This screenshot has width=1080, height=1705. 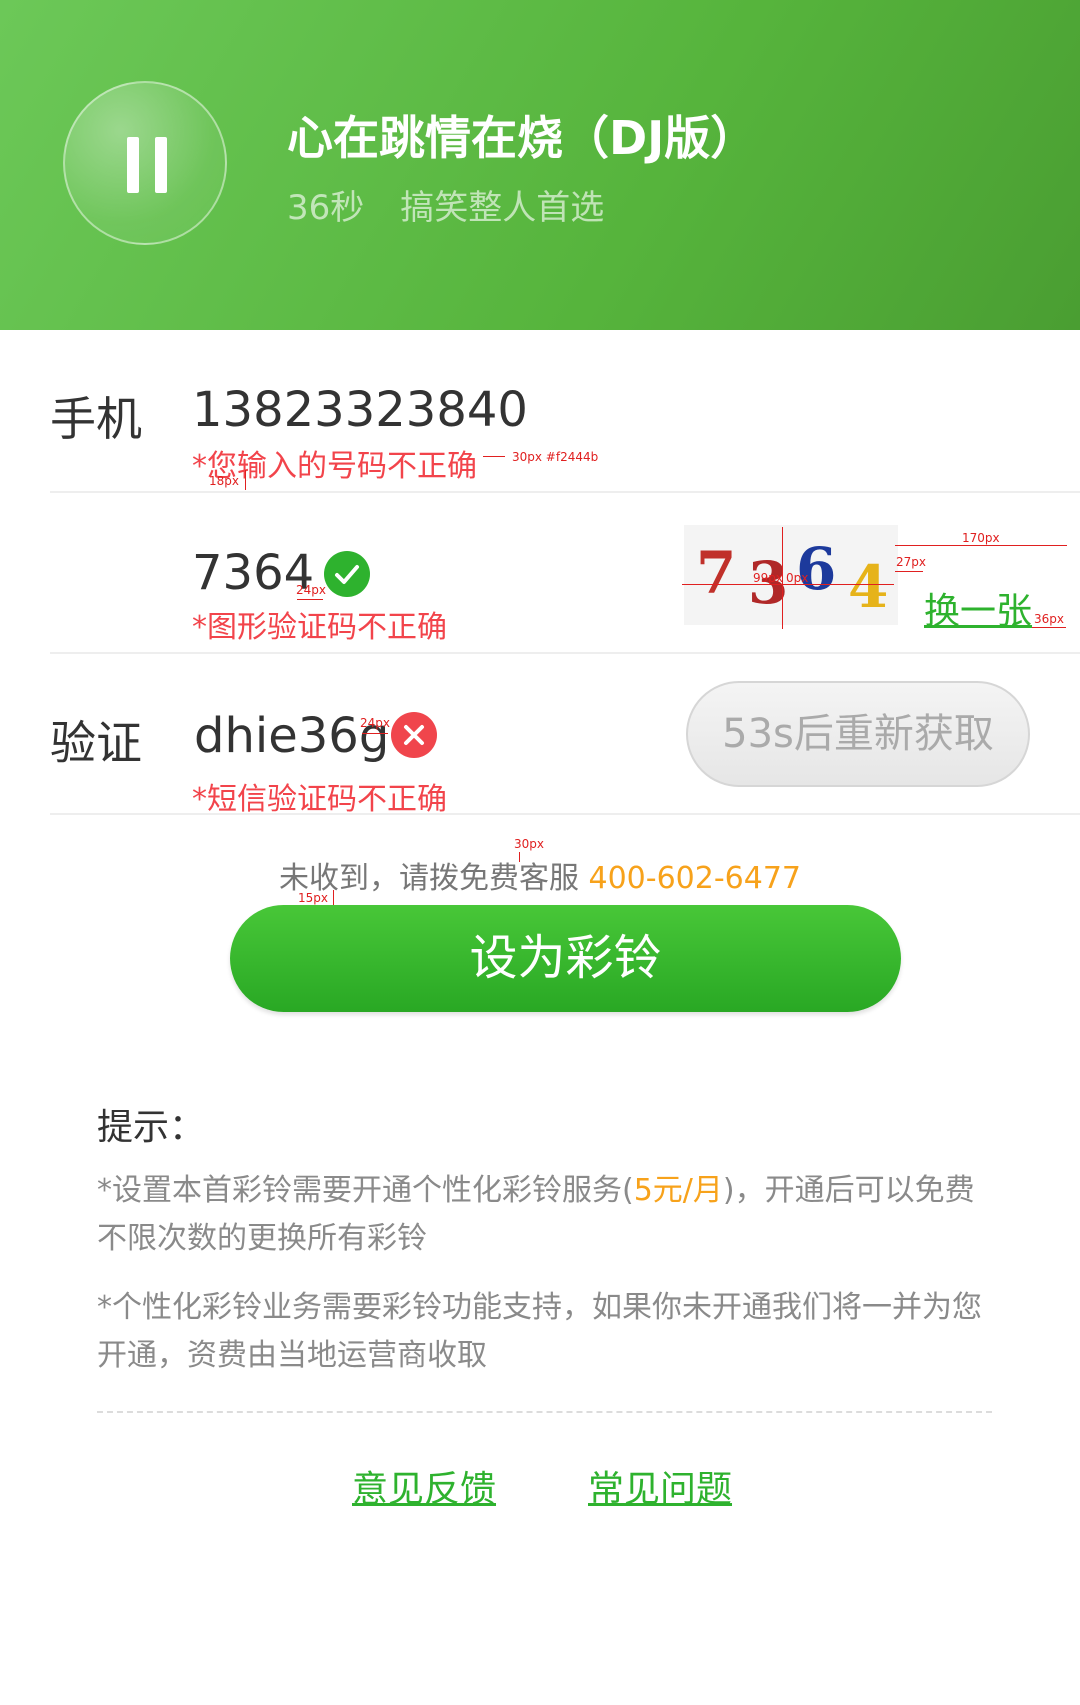 I want to click on spec-annotation: 170px, so click(x=981, y=538).